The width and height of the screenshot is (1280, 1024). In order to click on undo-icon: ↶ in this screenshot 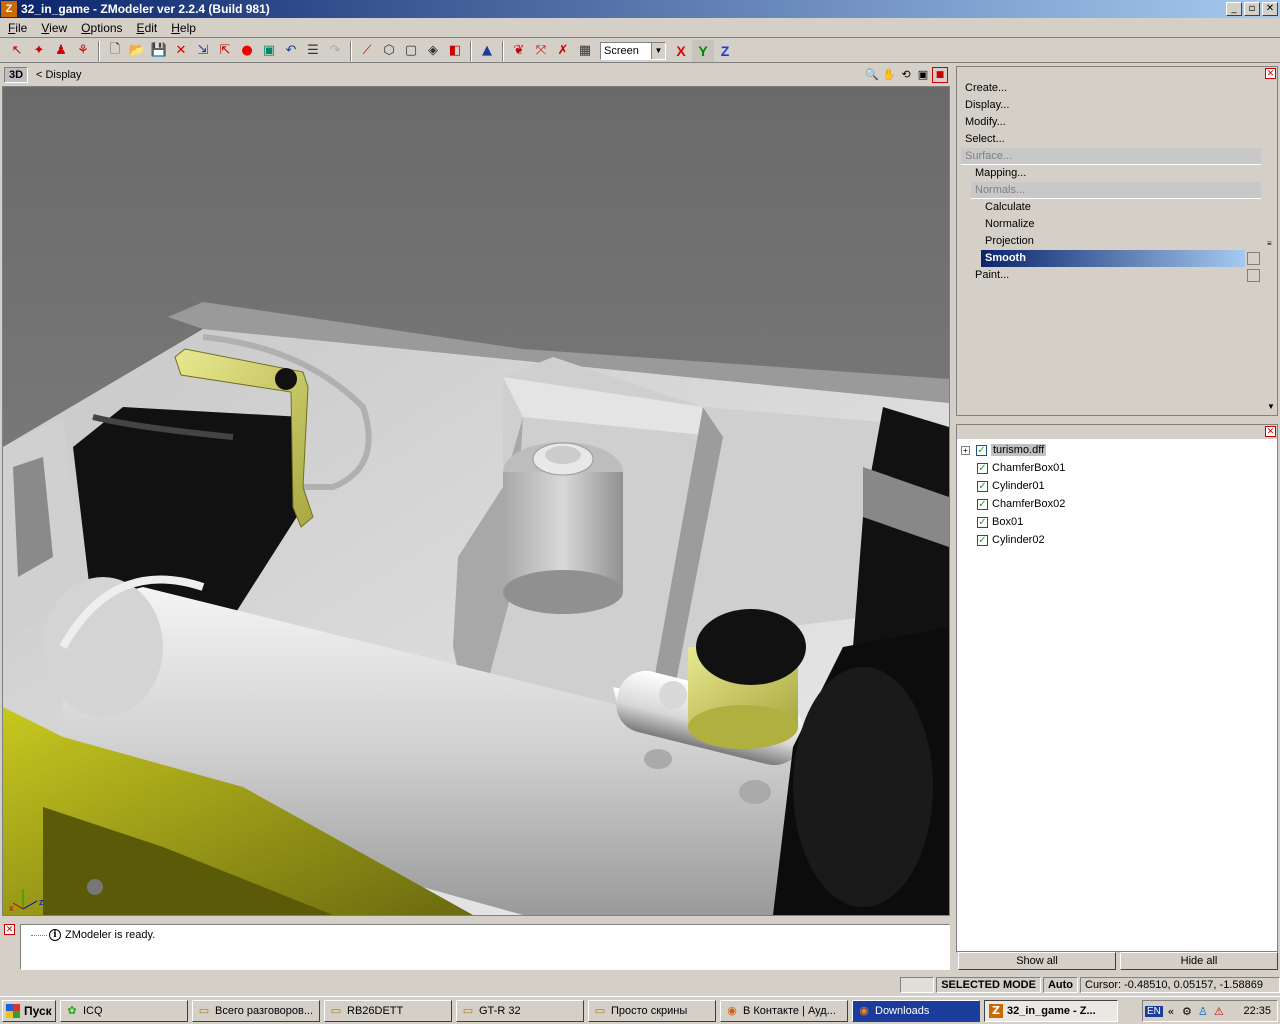, I will do `click(291, 51)`.